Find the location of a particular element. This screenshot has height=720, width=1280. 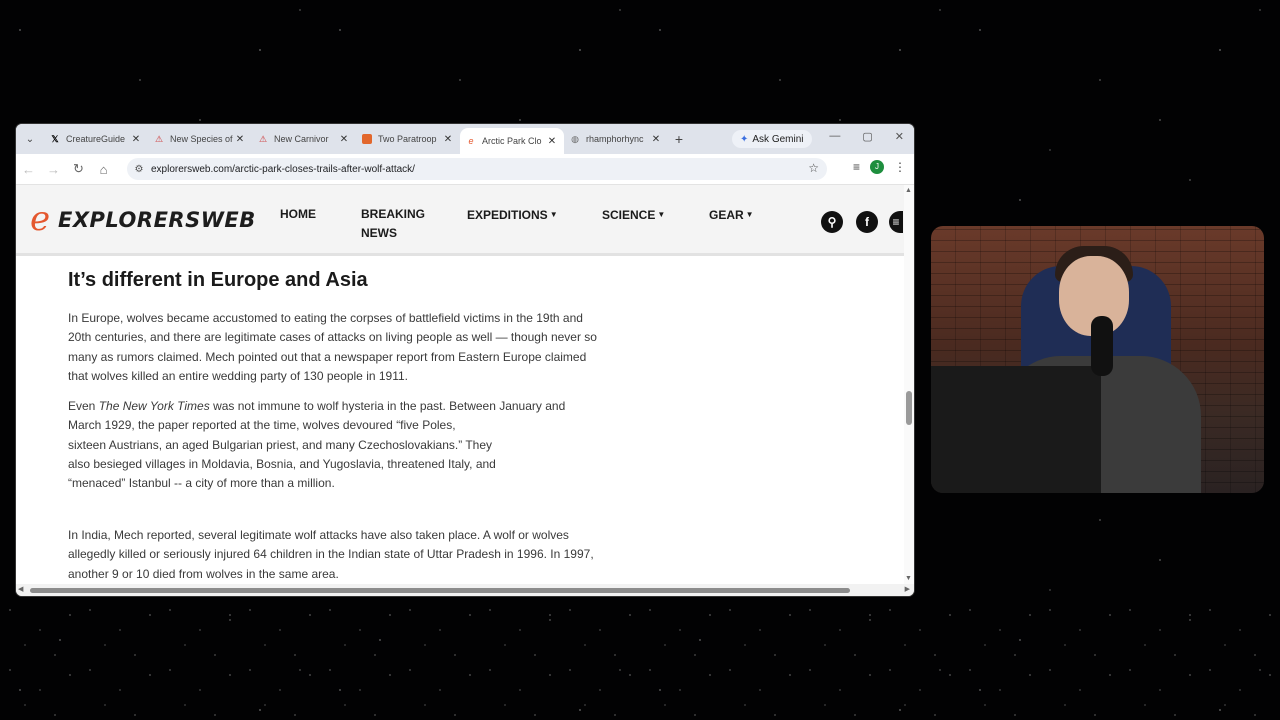

nav-news-label: NEWS is located at coordinates (379, 233).